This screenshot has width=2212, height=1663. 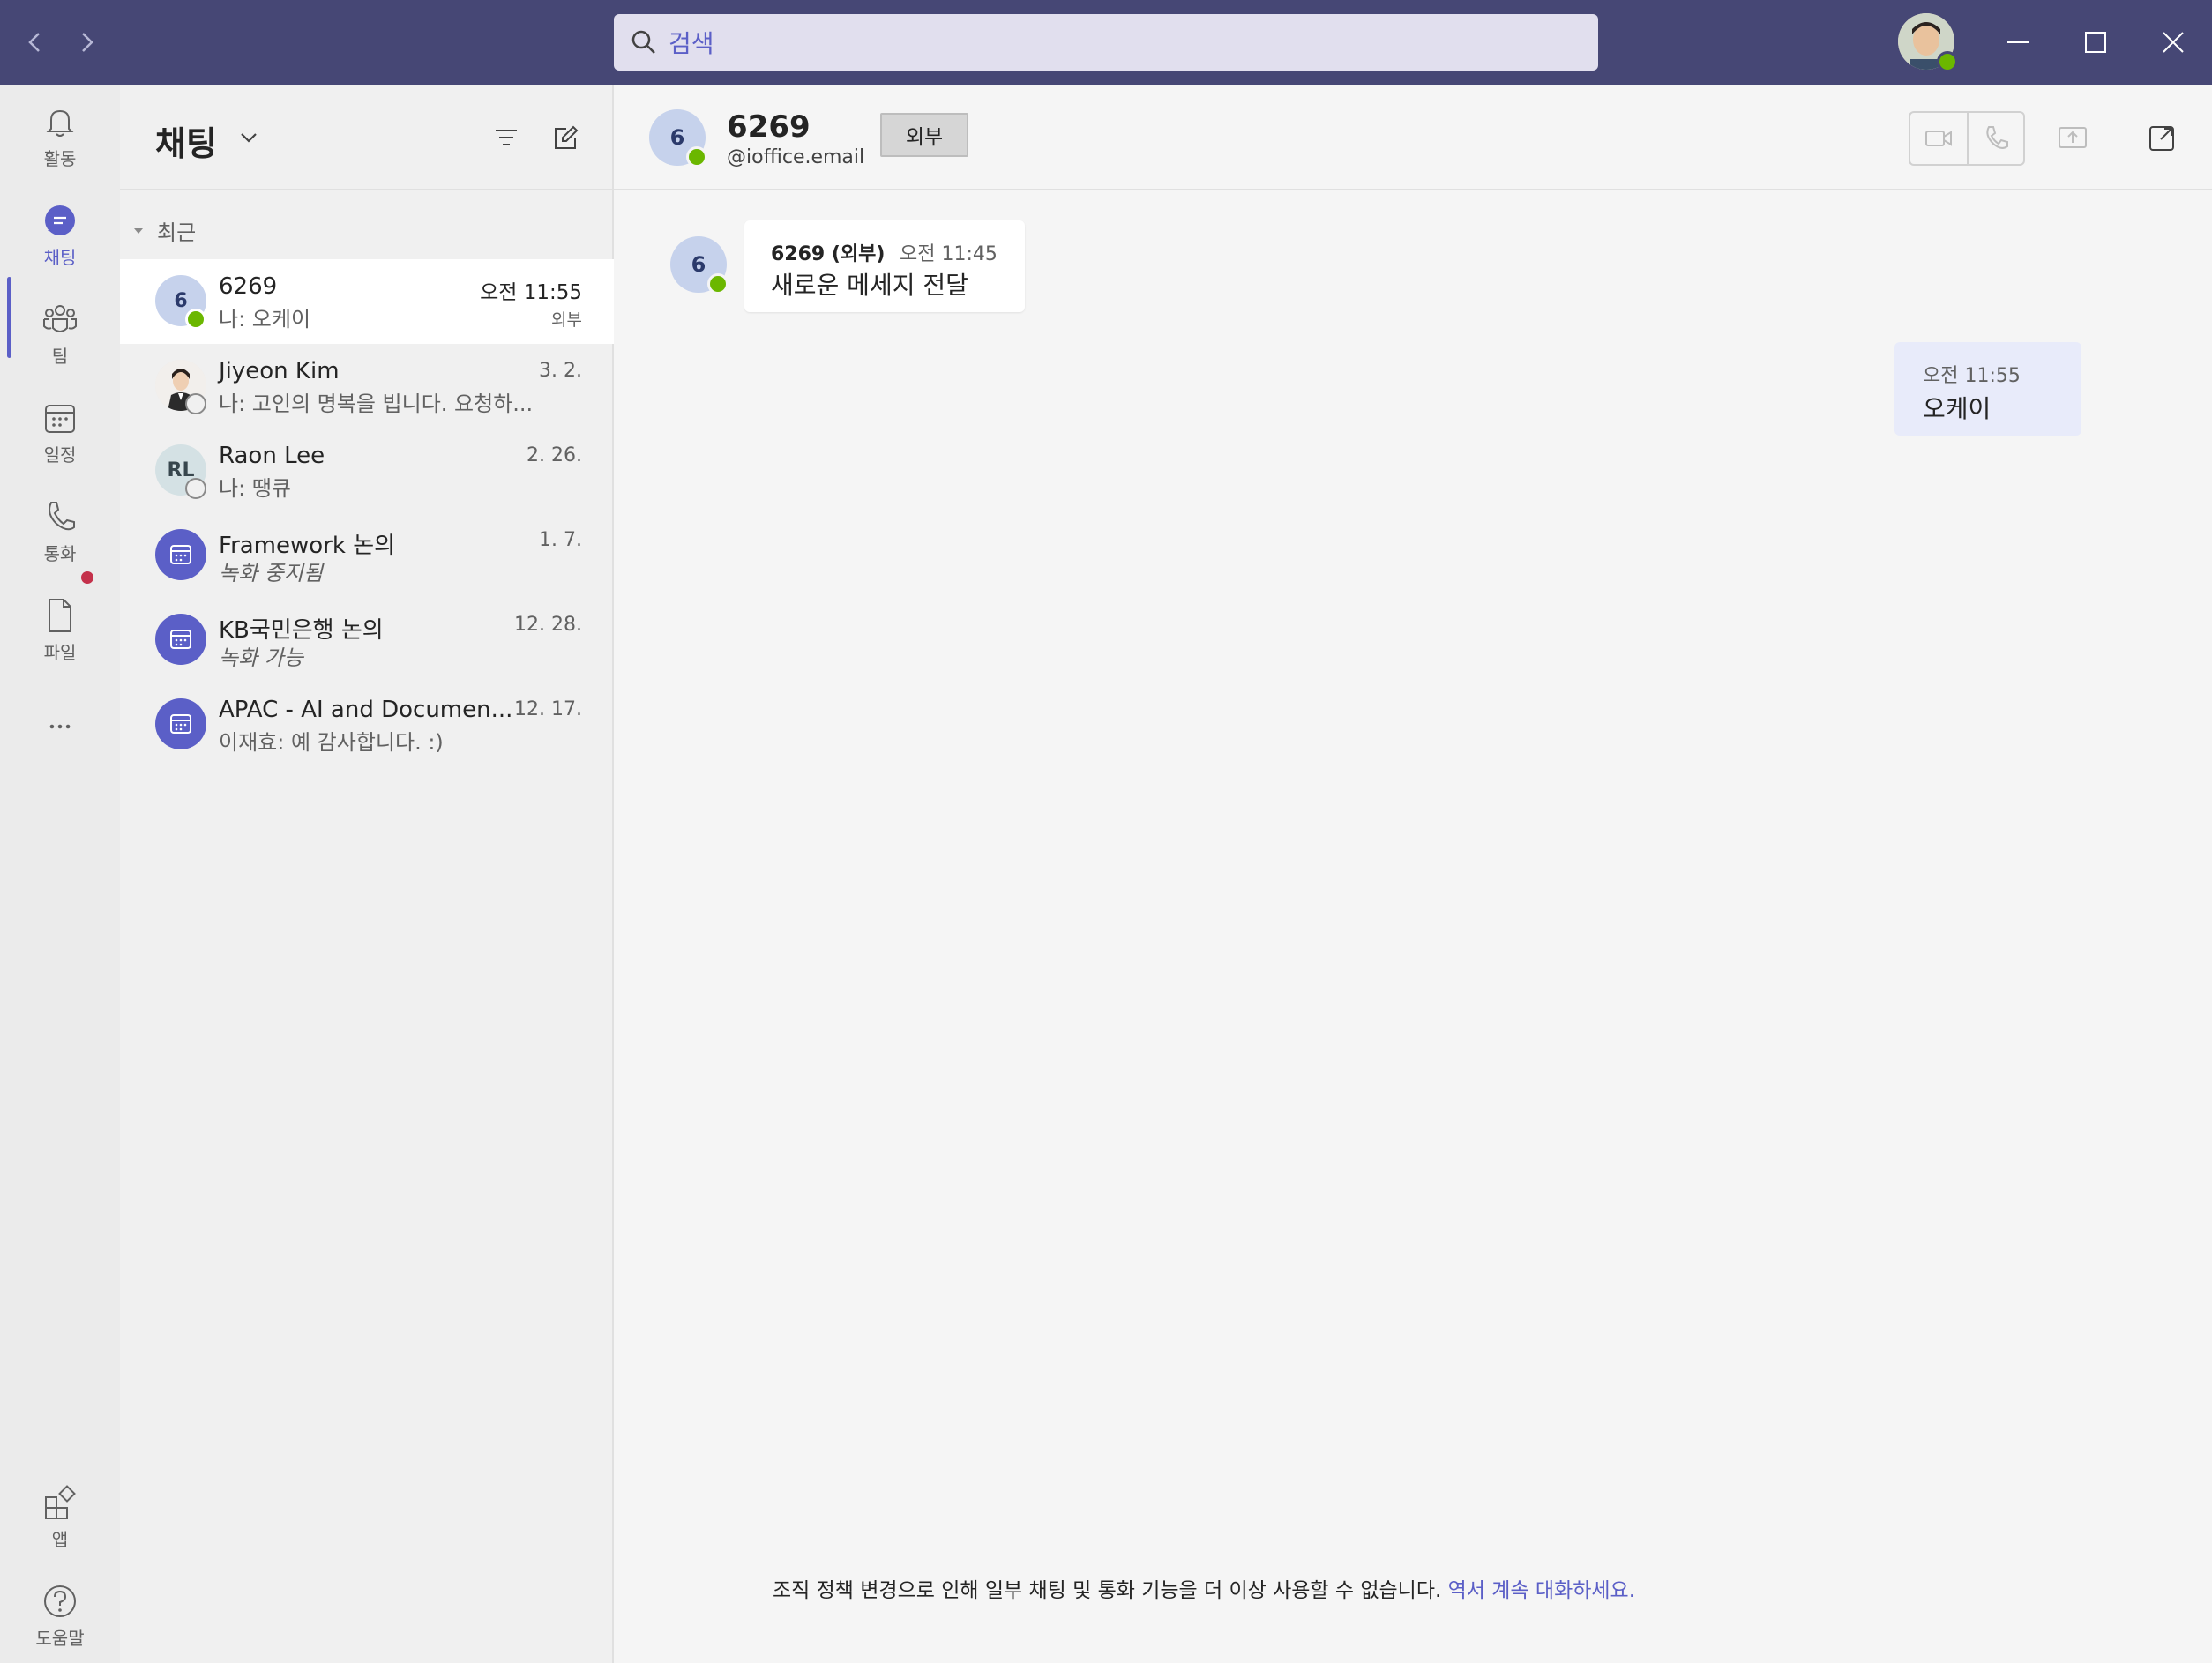 I want to click on chat-name: 6269, so click(x=248, y=286).